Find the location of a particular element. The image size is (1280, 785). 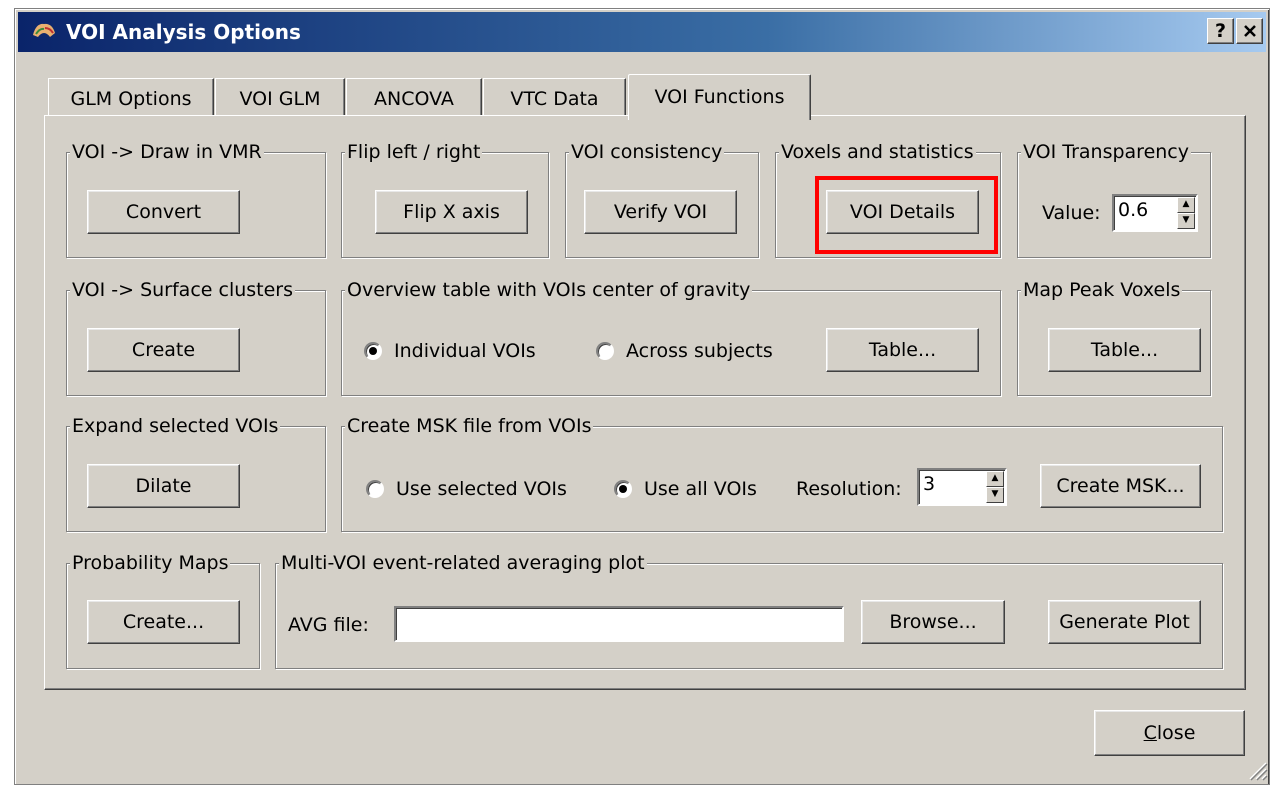

tab-glm-options: GLM Options is located at coordinates (131, 97).